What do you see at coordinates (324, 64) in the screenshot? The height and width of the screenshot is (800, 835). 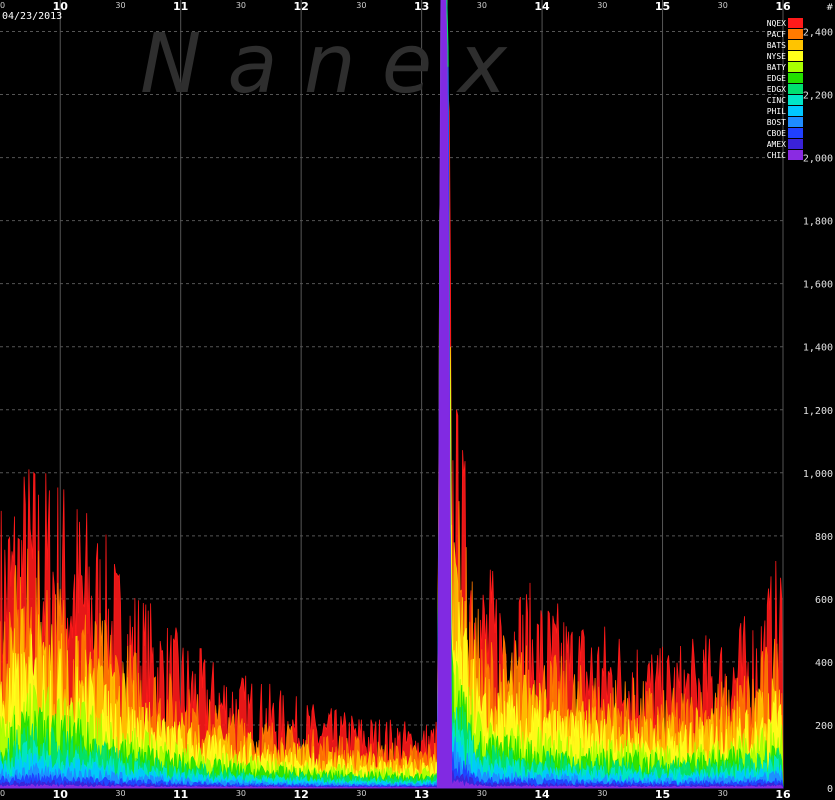 I see `watermark: N a n e x` at bounding box center [324, 64].